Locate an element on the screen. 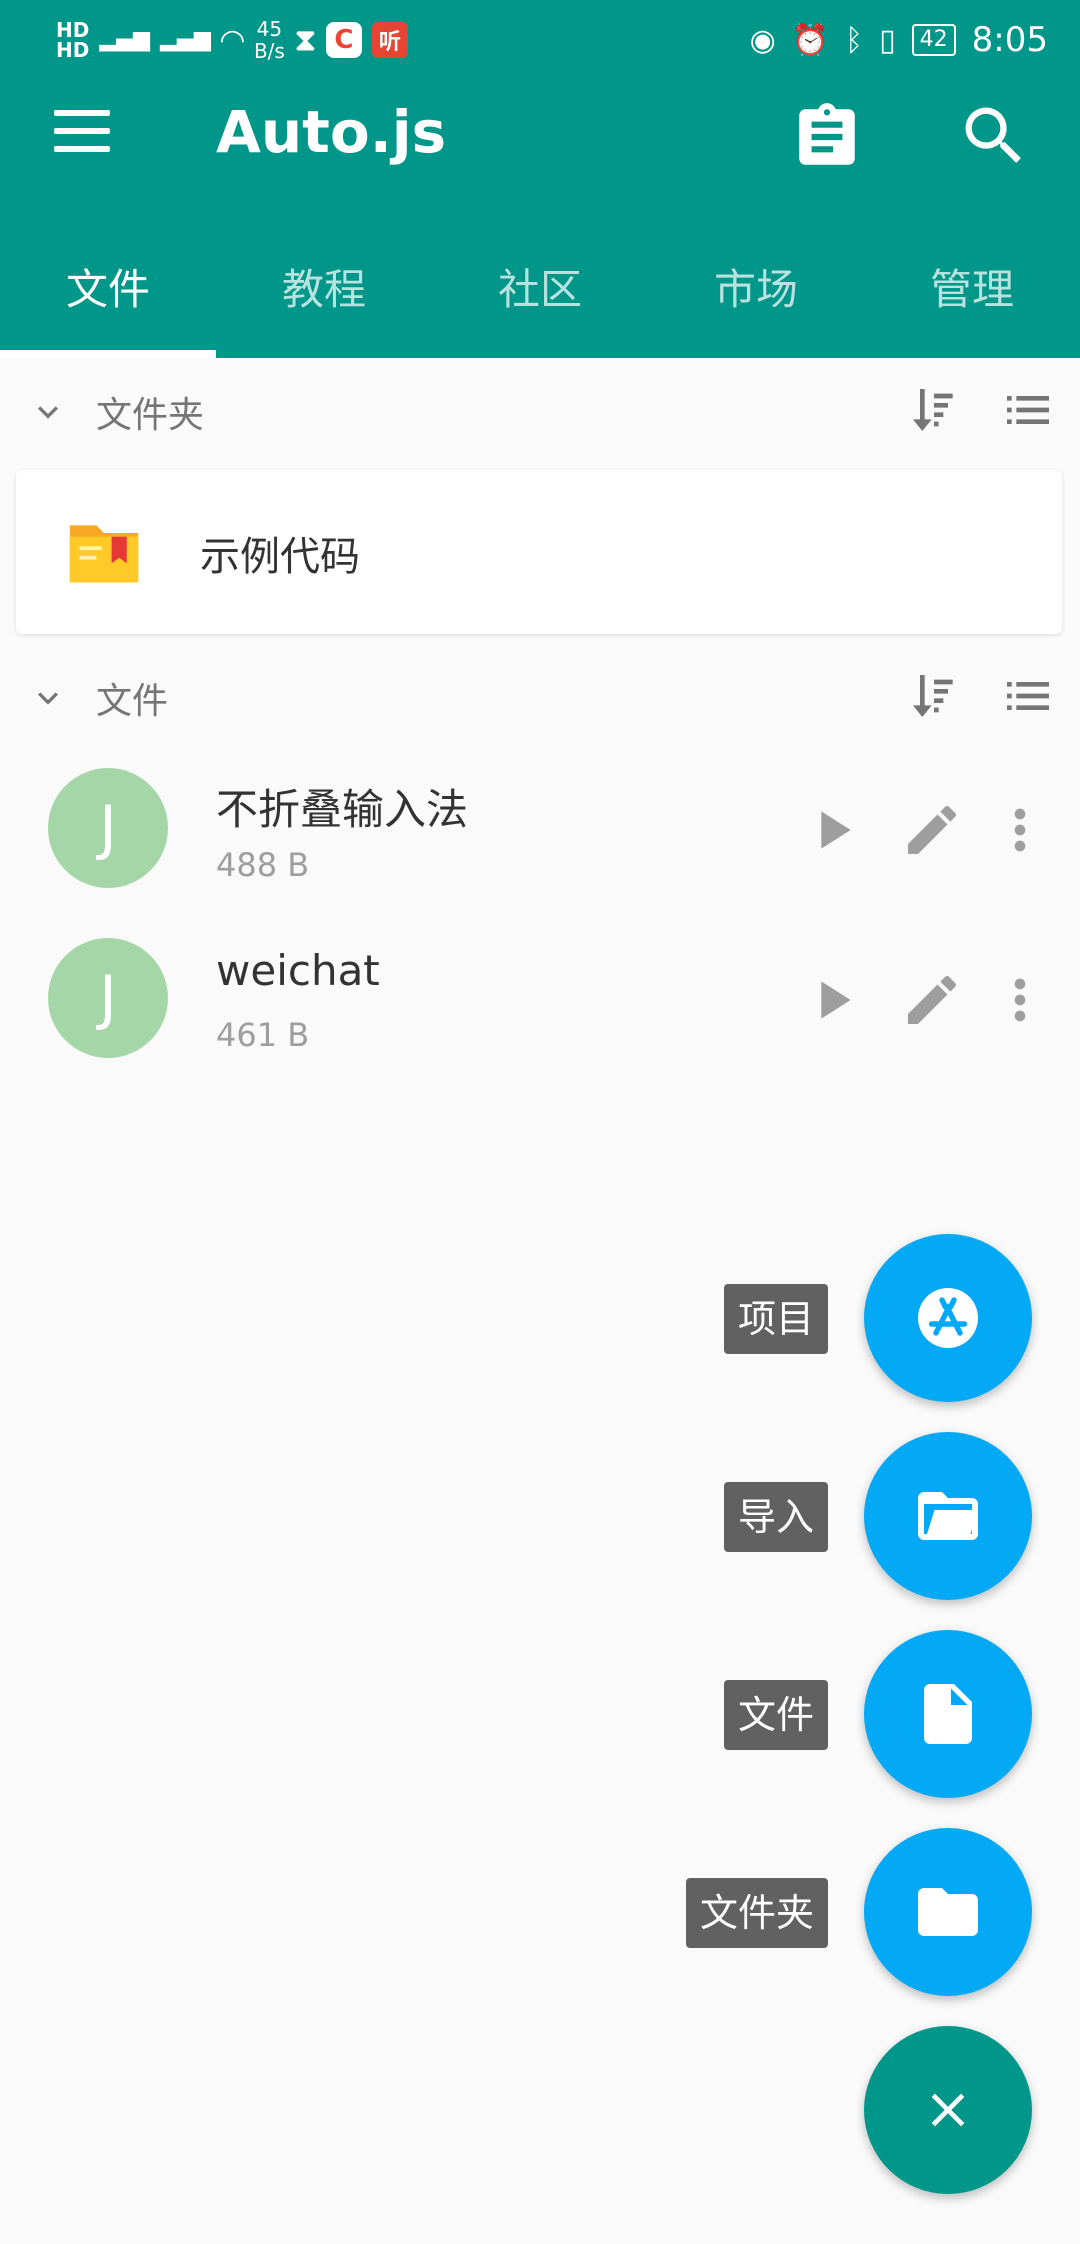 The width and height of the screenshot is (1080, 2244). fab-item-file: 文件 is located at coordinates (540, 1715).